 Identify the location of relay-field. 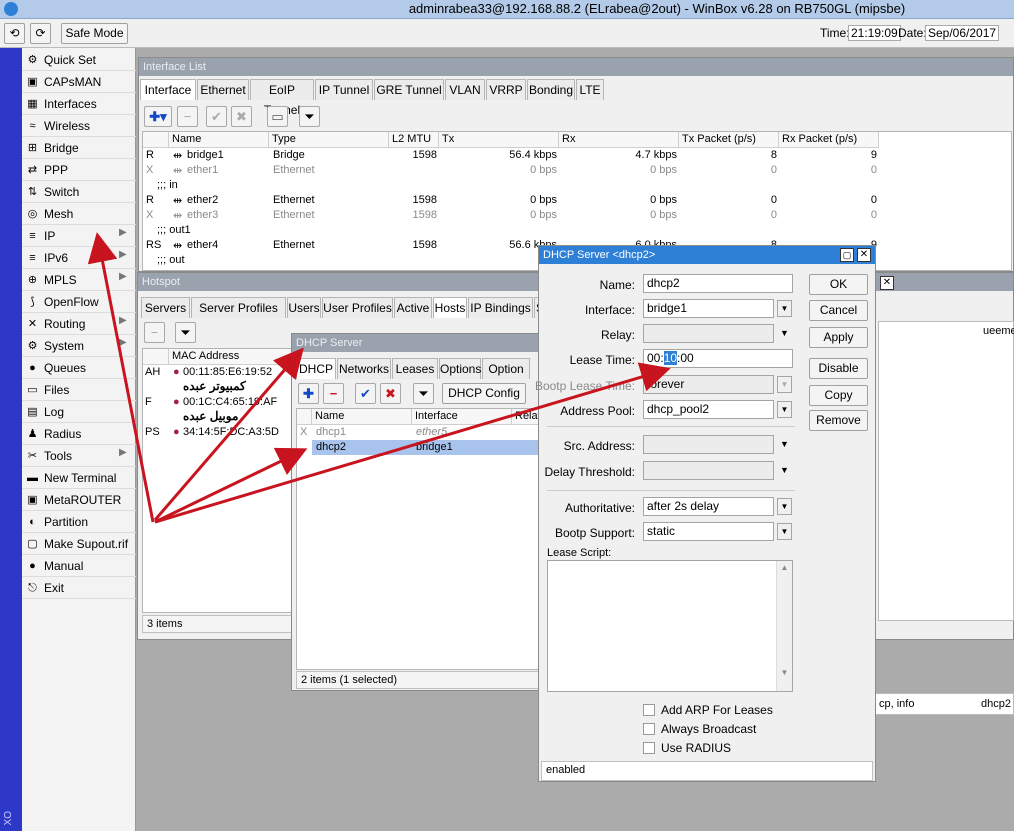
(708, 333).